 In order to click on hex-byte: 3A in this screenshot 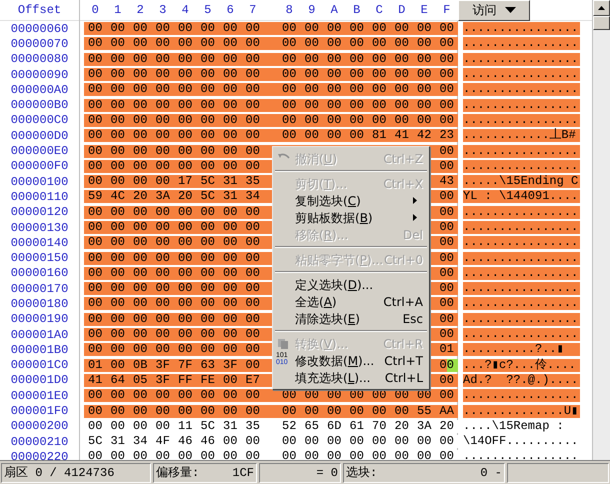, I will do `click(163, 197)`.